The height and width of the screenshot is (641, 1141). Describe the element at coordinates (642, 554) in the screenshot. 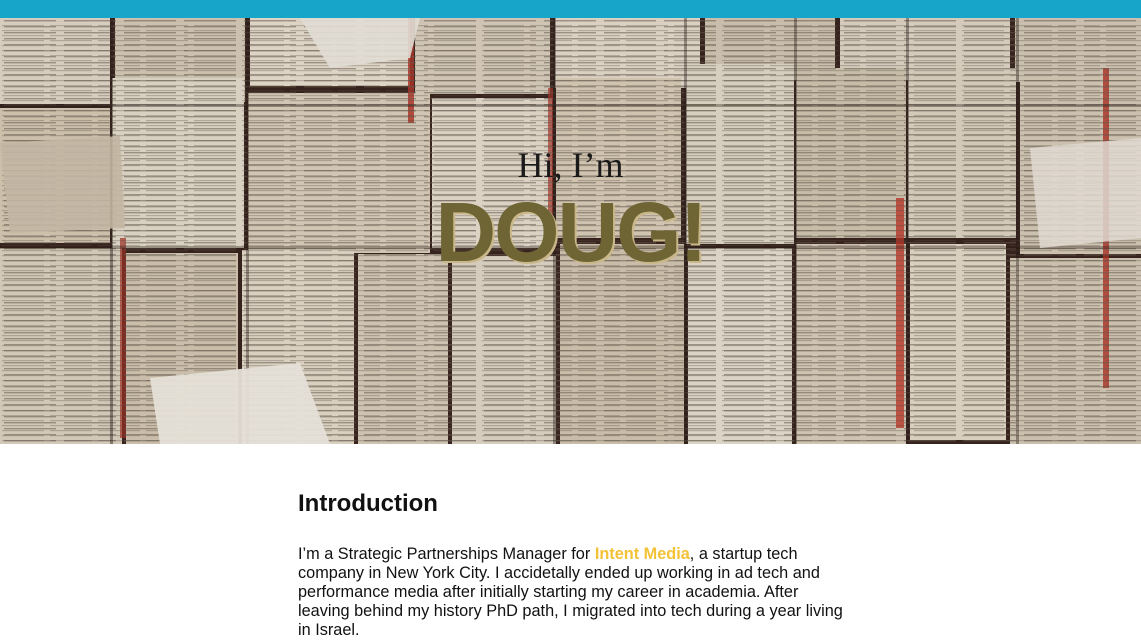

I see `intent-media-link: Intent Media` at that location.